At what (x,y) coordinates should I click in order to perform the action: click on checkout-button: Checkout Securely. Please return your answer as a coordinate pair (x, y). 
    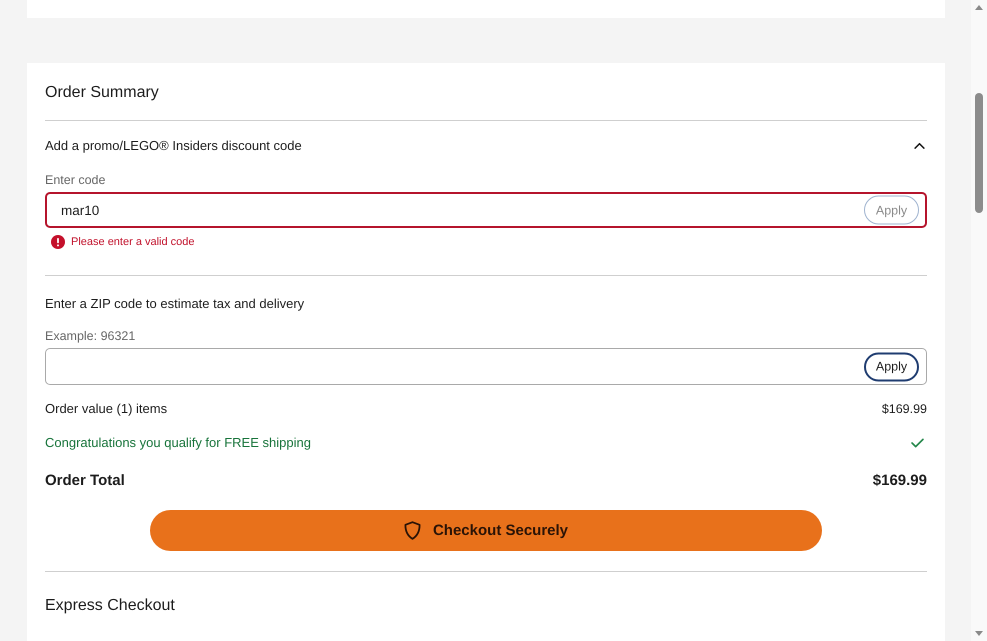
    Looking at the image, I should click on (486, 530).